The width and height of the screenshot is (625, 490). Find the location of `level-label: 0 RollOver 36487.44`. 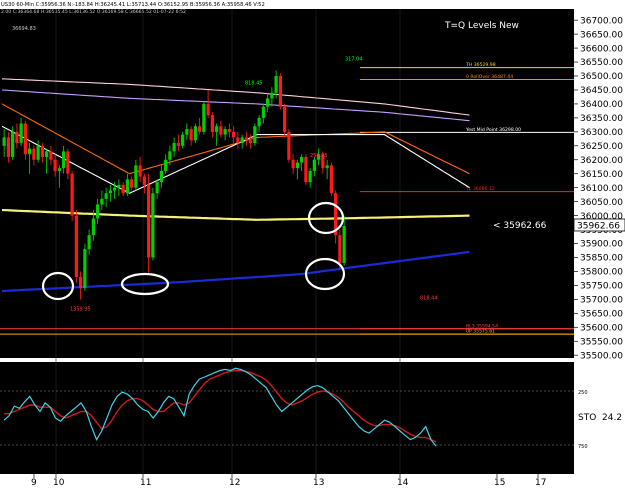

level-label: 0 RollOver 36487.44 is located at coordinates (489, 77).